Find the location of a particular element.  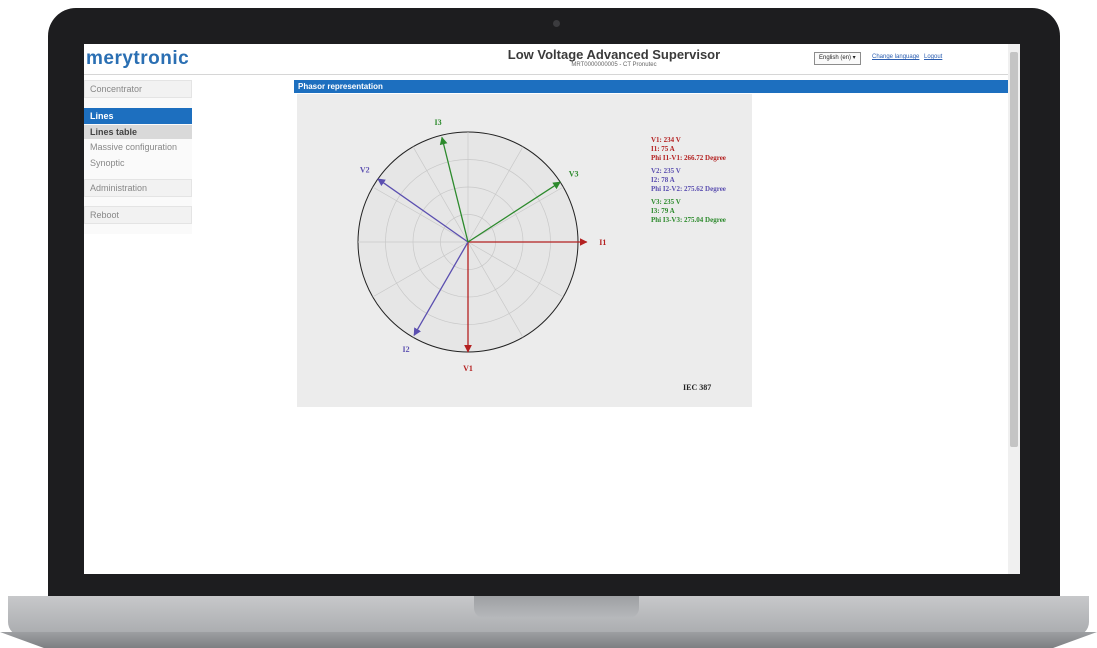

reading-line: I3: 79 A is located at coordinates (663, 211).